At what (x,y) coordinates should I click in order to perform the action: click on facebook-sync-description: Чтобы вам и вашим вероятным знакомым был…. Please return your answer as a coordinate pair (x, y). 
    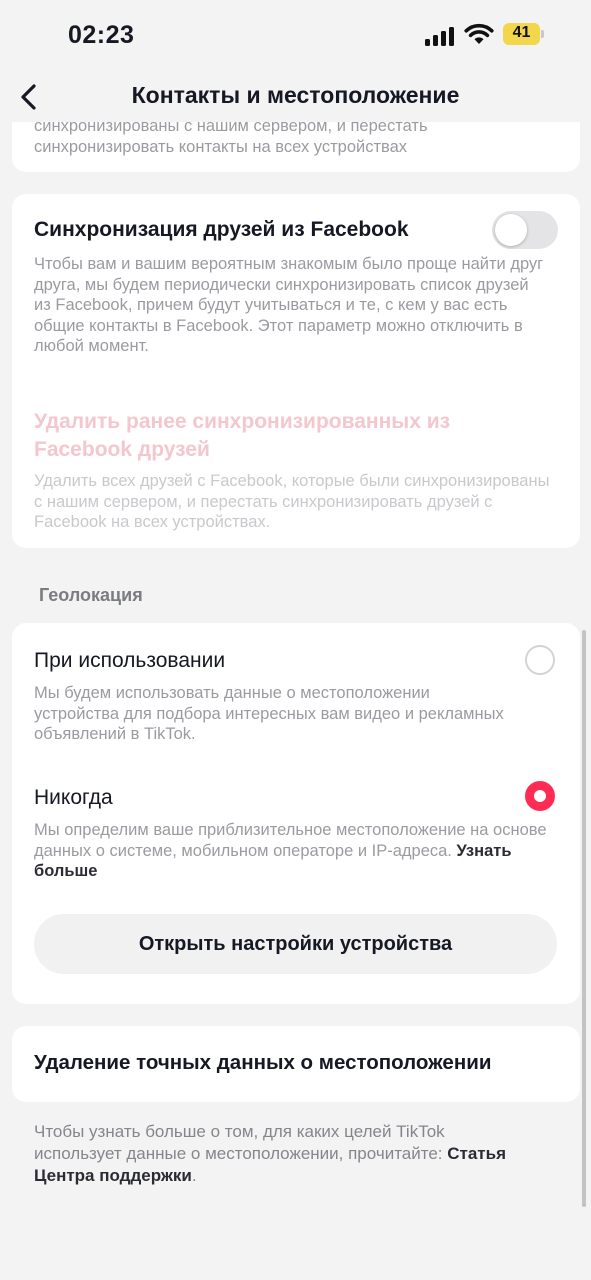
    Looking at the image, I should click on (289, 305).